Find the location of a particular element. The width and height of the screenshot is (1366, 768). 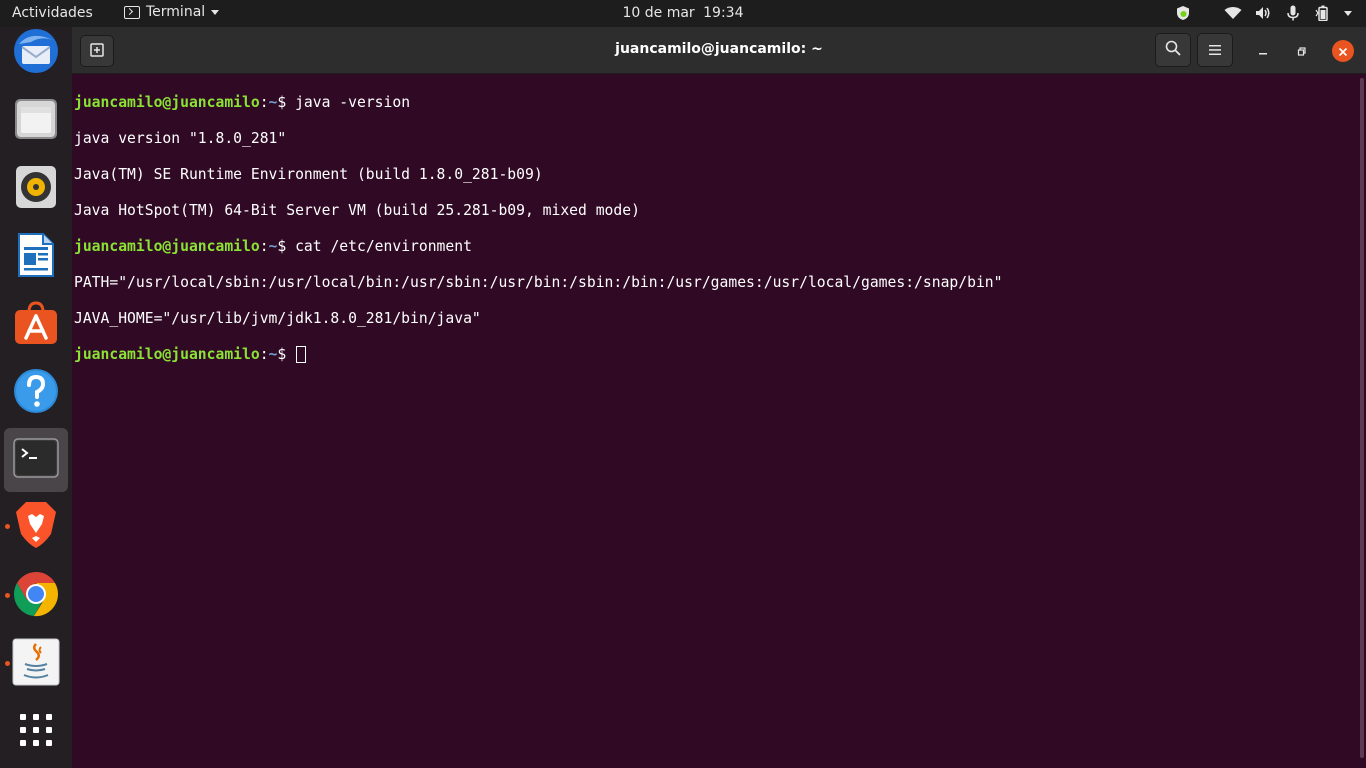

dock-item-help is located at coordinates (36, 393).